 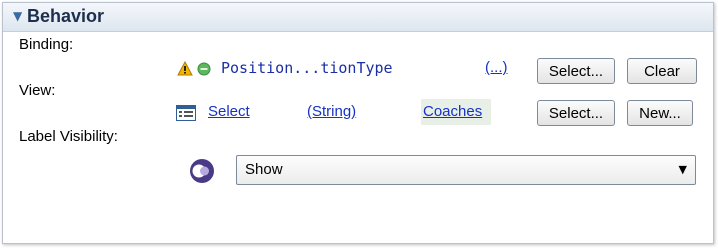 What do you see at coordinates (496, 67) in the screenshot?
I see `binding-ellipsis-link: (...)` at bounding box center [496, 67].